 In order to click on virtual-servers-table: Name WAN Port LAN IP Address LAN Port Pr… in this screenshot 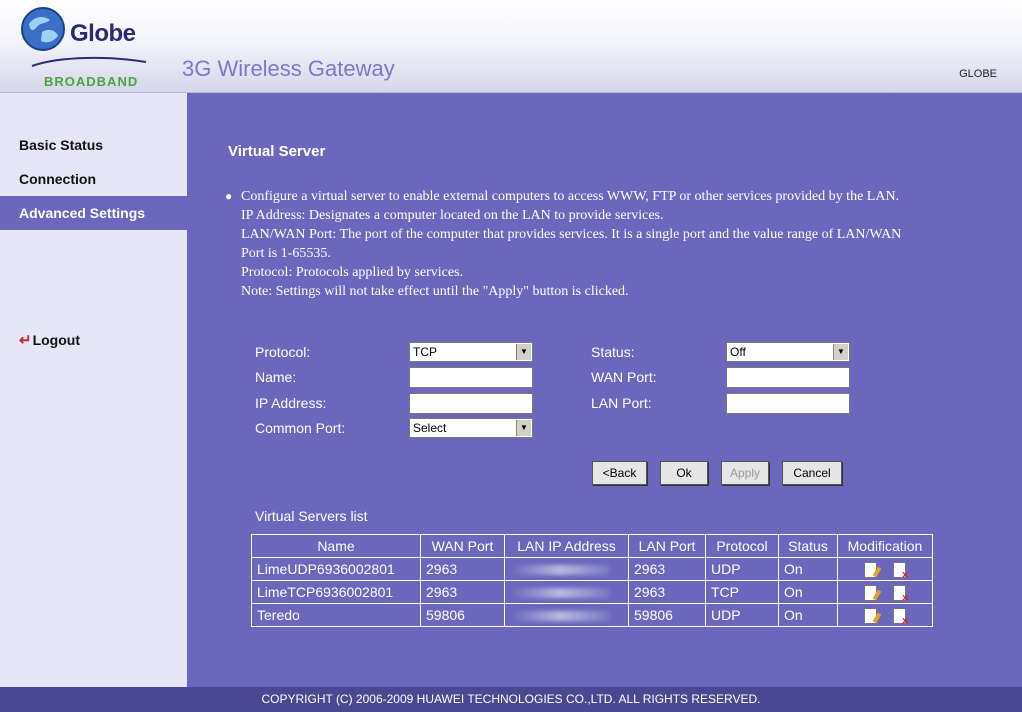, I will do `click(592, 580)`.